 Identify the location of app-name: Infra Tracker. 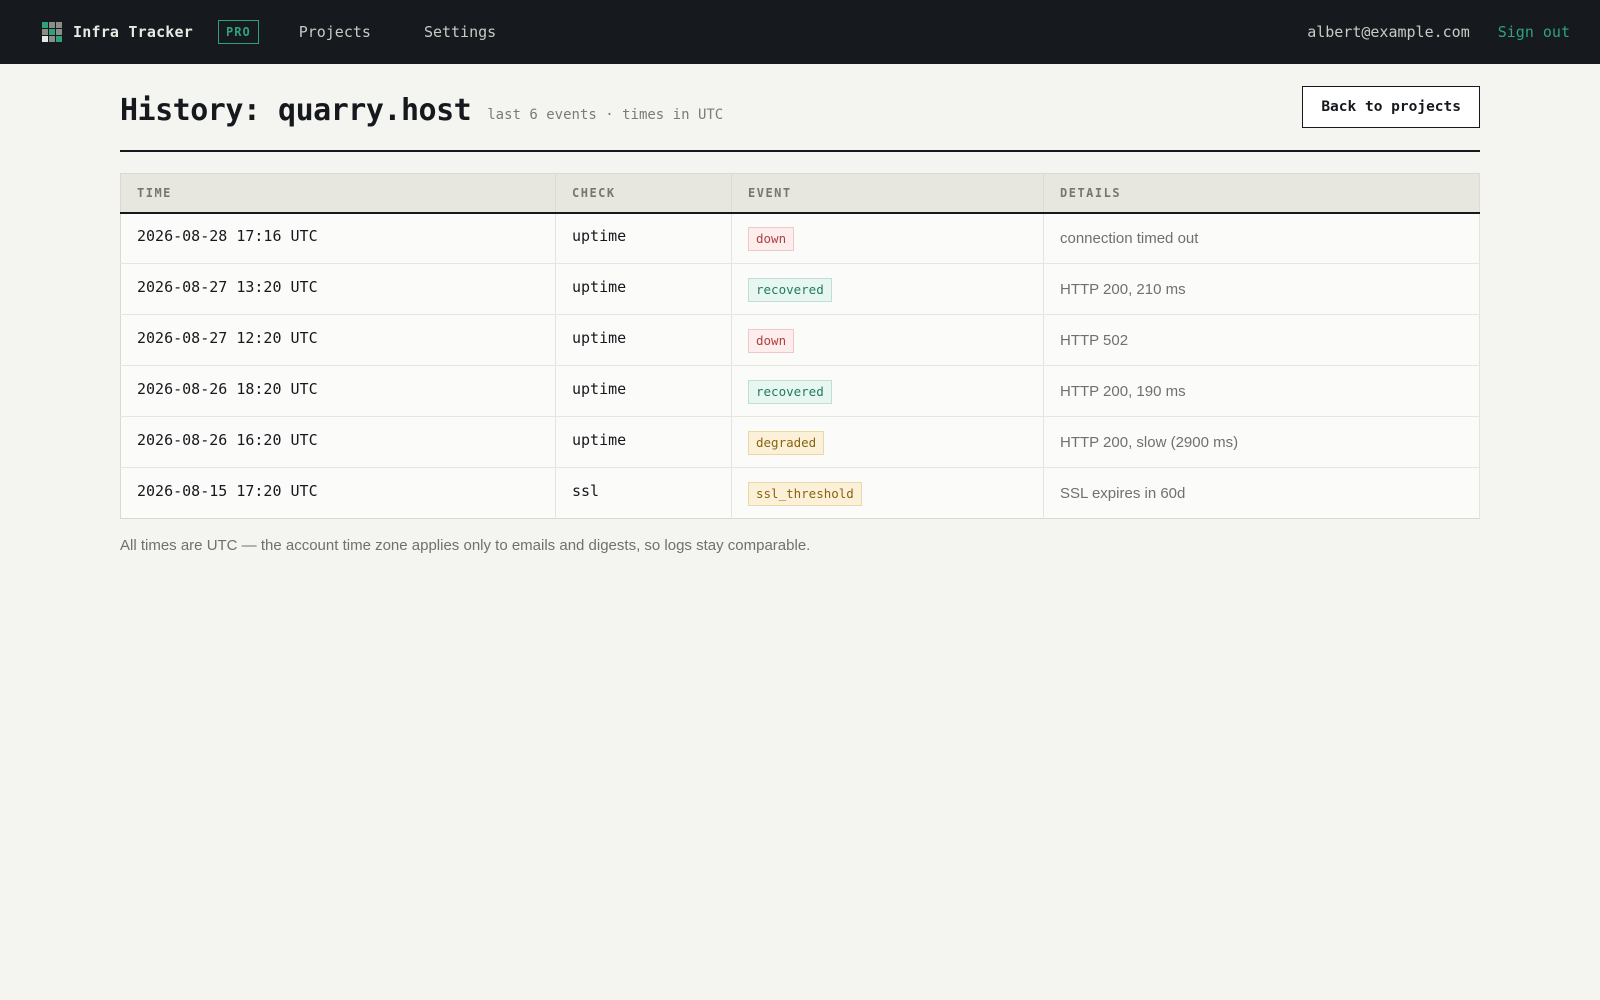
(133, 32).